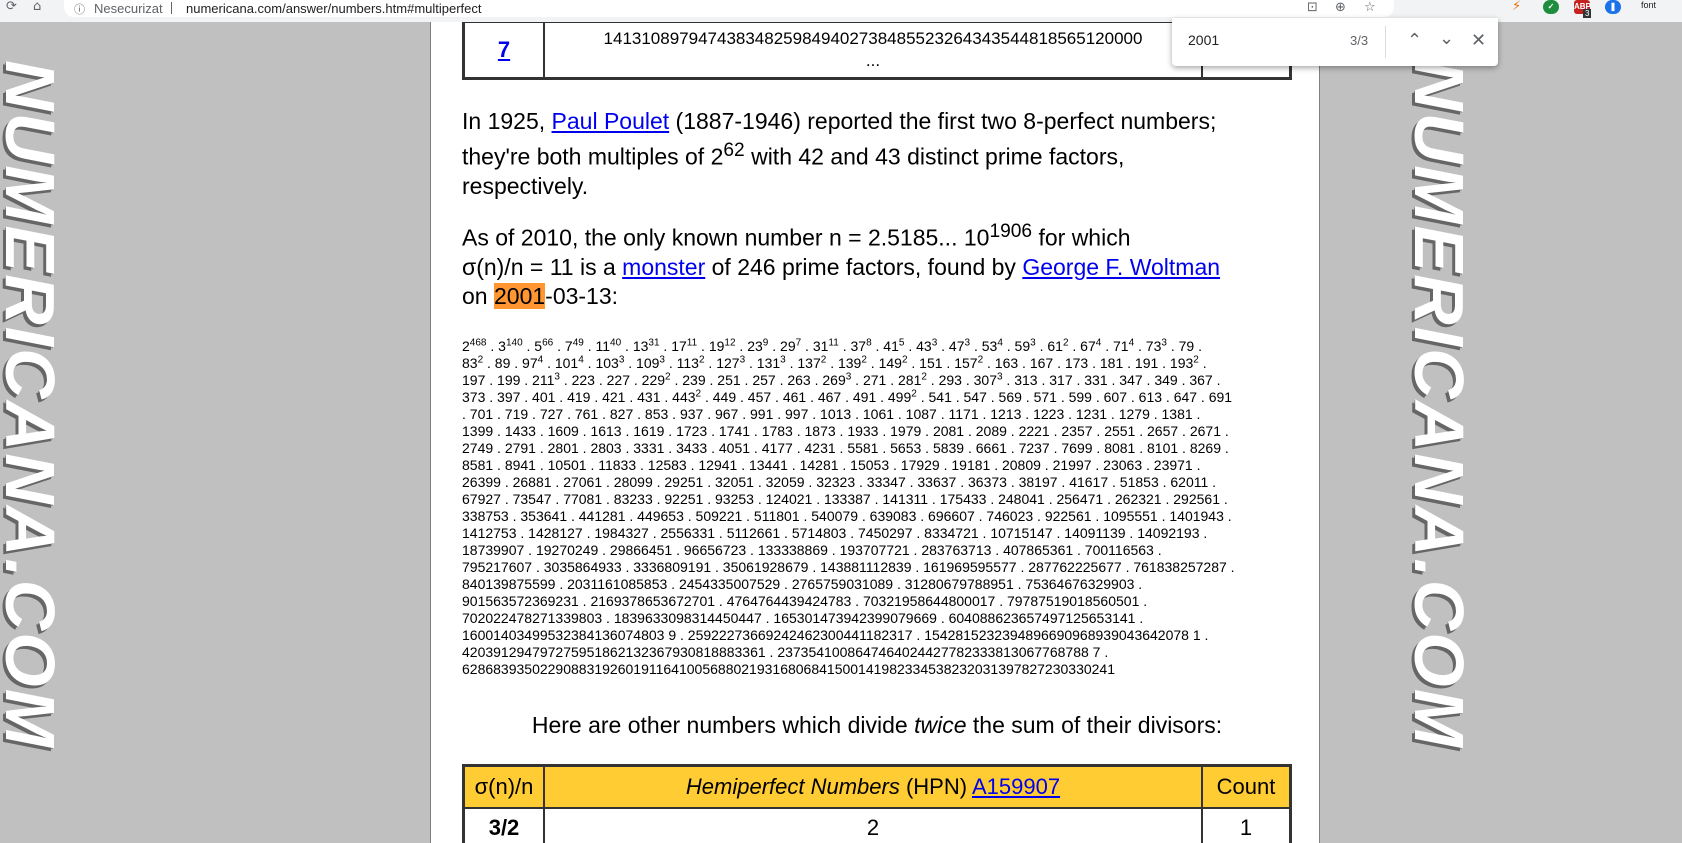  Describe the element at coordinates (1016, 786) in the screenshot. I see `a159907-link: A159907` at that location.